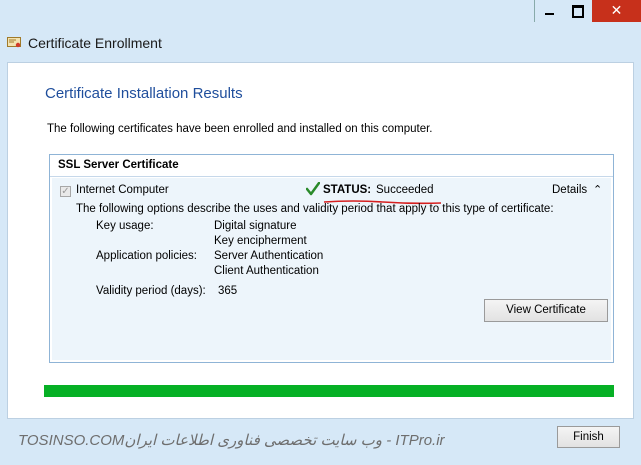  What do you see at coordinates (269, 256) in the screenshot?
I see `app-policy-value: Server Authentication` at bounding box center [269, 256].